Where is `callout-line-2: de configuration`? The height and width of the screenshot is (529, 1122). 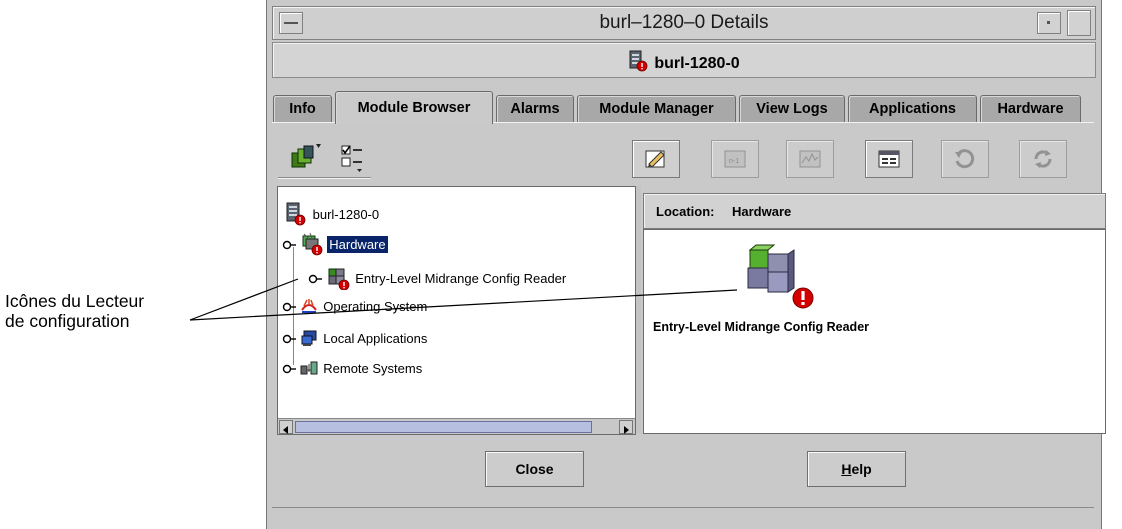
callout-line-2: de configuration is located at coordinates (67, 321).